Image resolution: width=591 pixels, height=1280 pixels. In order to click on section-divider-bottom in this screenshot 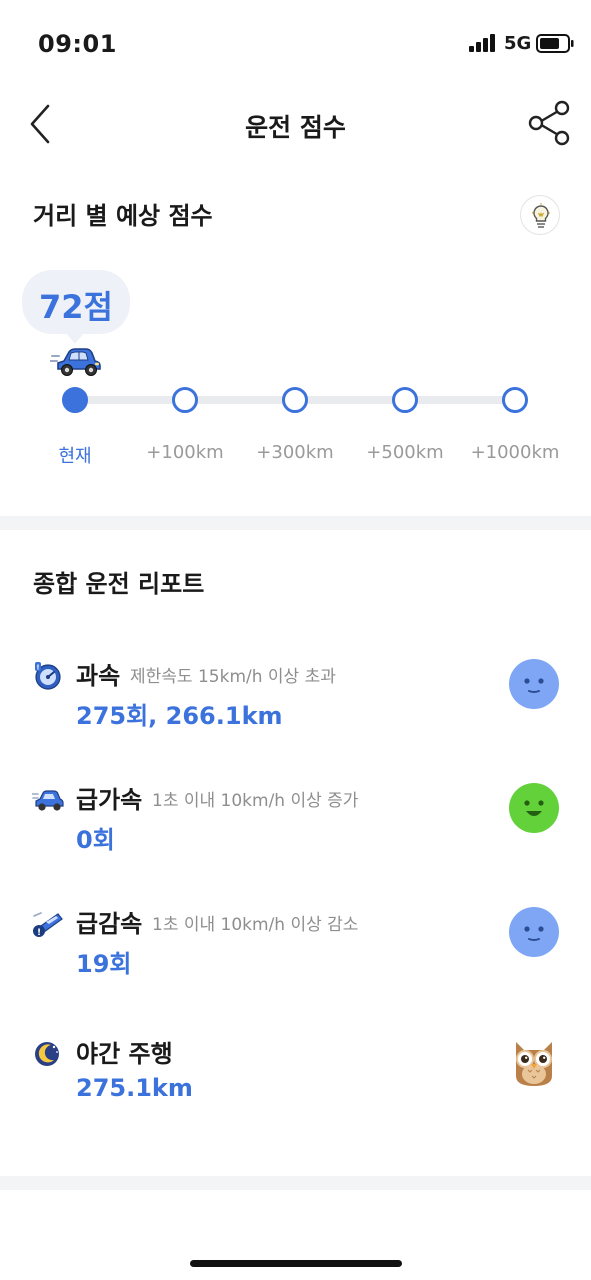, I will do `click(295, 1183)`.